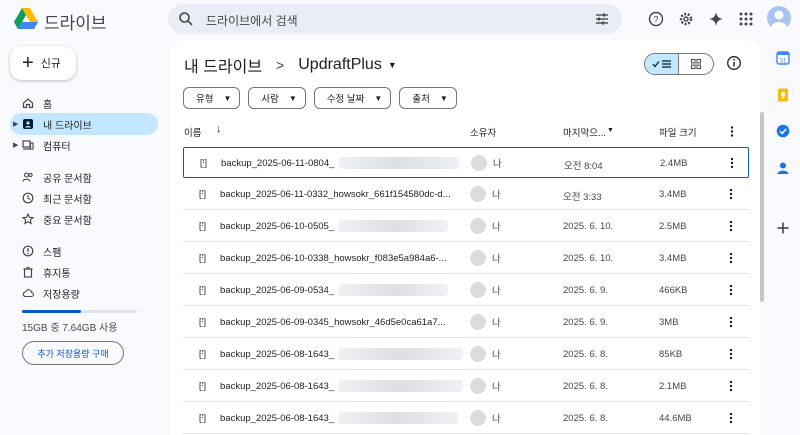 The height and width of the screenshot is (435, 800). What do you see at coordinates (52, 253) in the screenshot?
I see `sidebar-item-label: 스팸` at bounding box center [52, 253].